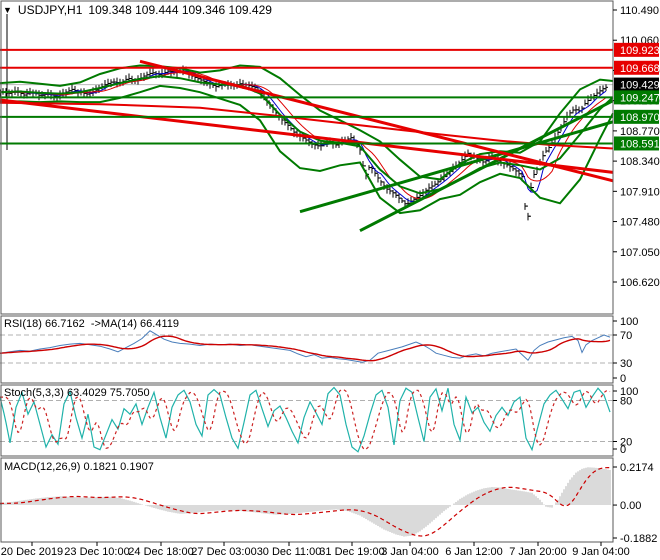 The width and height of the screenshot is (660, 560). Describe the element at coordinates (638, 539) in the screenshot. I see `macd-tick-label: -0.1882` at that location.